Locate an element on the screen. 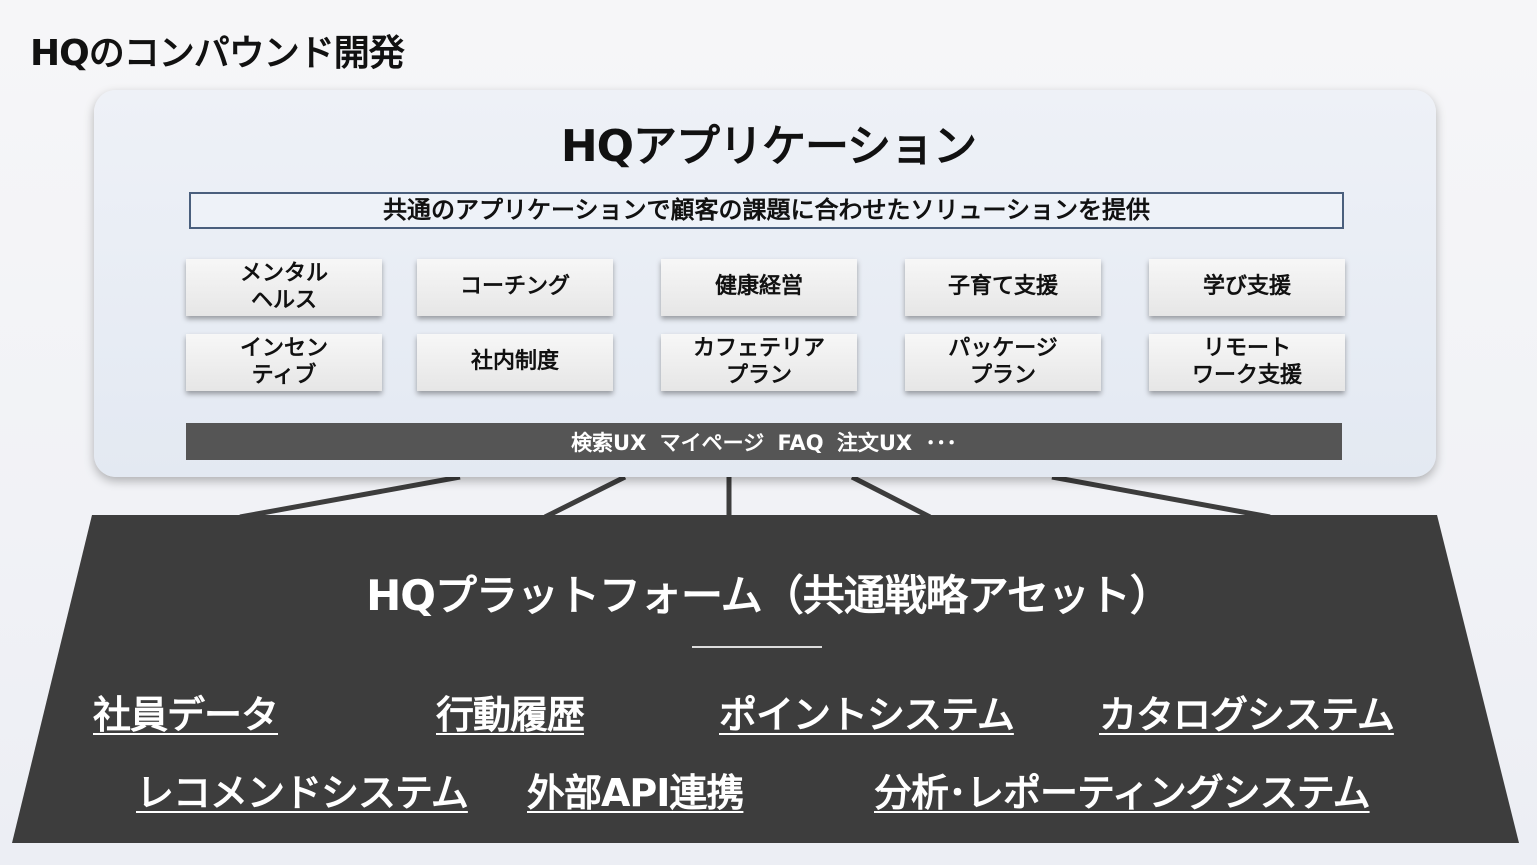 The width and height of the screenshot is (1537, 865). chip-label: 子育て支援 is located at coordinates (1002, 287).